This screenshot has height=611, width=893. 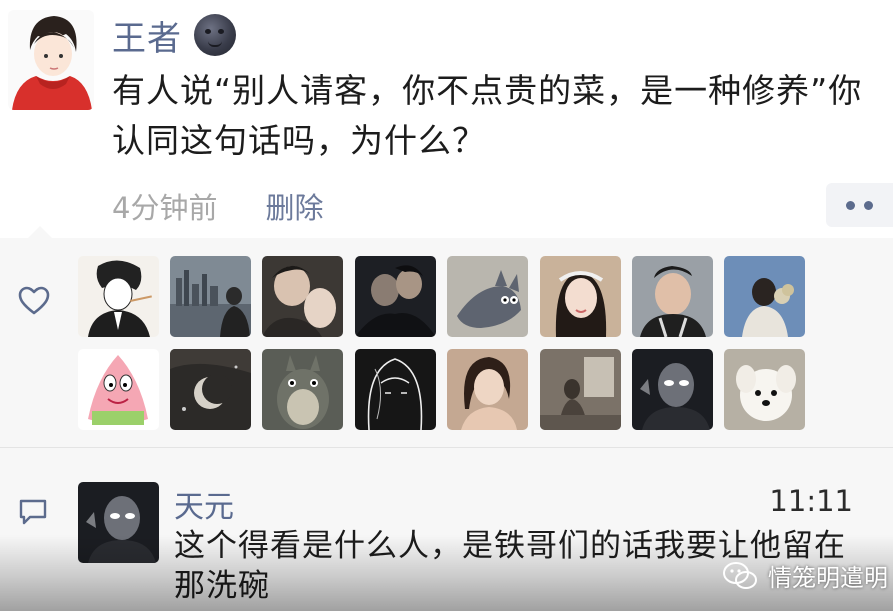 What do you see at coordinates (850, 205) in the screenshot?
I see `more-dots-icon` at bounding box center [850, 205].